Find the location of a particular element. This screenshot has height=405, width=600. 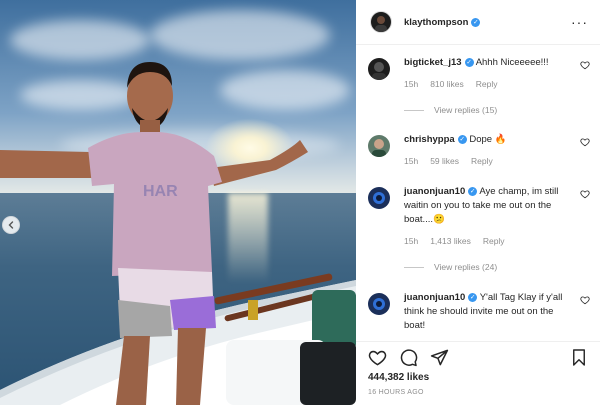

commenter-username: chrishyppa is located at coordinates (429, 139).